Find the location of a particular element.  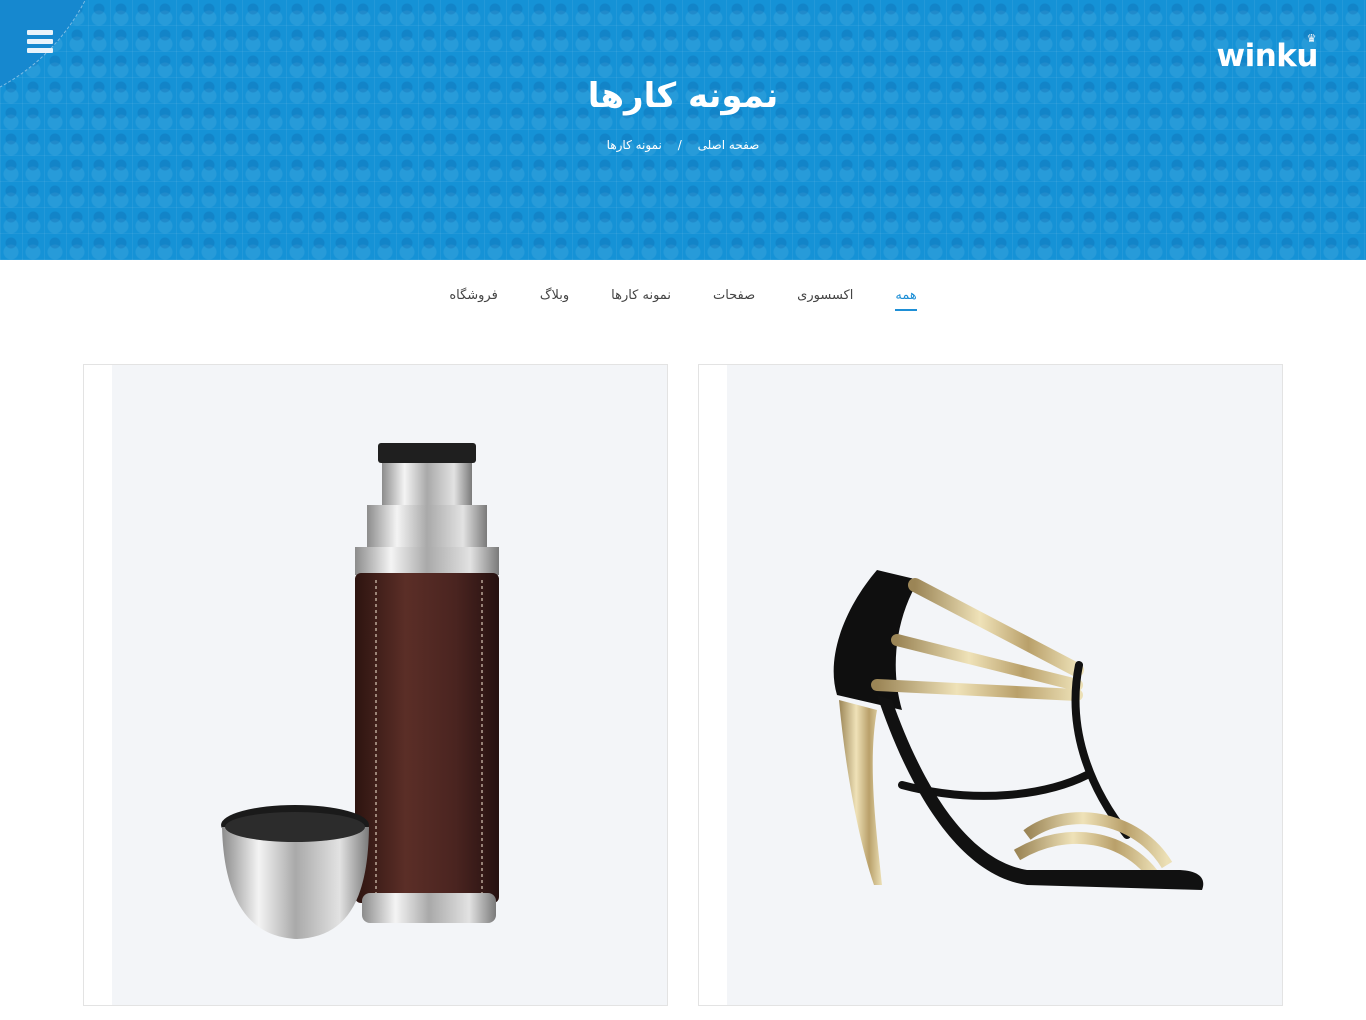

breadcrumb-current: نمونه کارها is located at coordinates (634, 145).